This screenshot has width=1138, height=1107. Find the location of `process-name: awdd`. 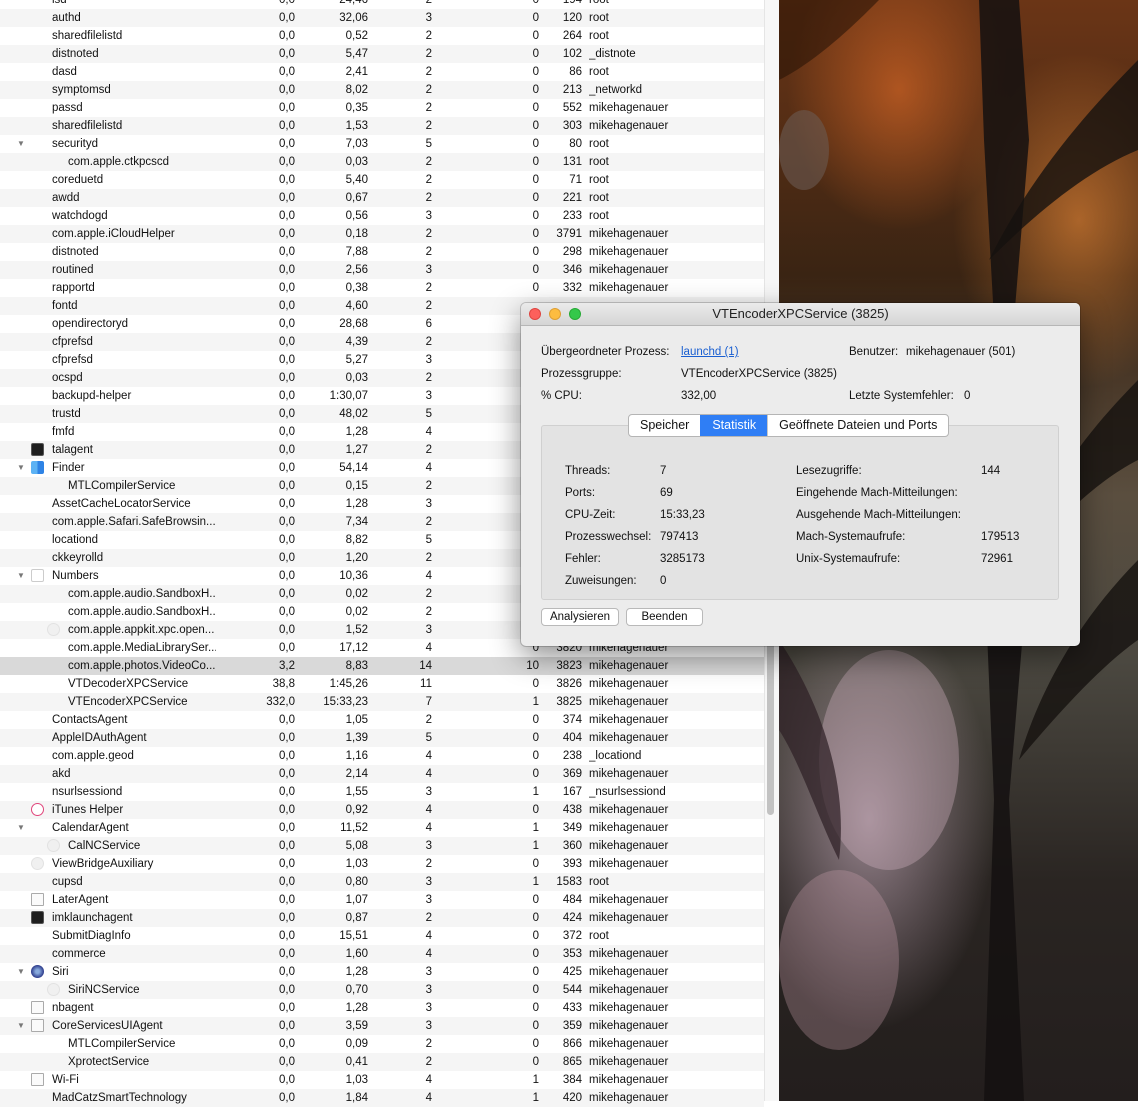

process-name: awdd is located at coordinates (66, 198).